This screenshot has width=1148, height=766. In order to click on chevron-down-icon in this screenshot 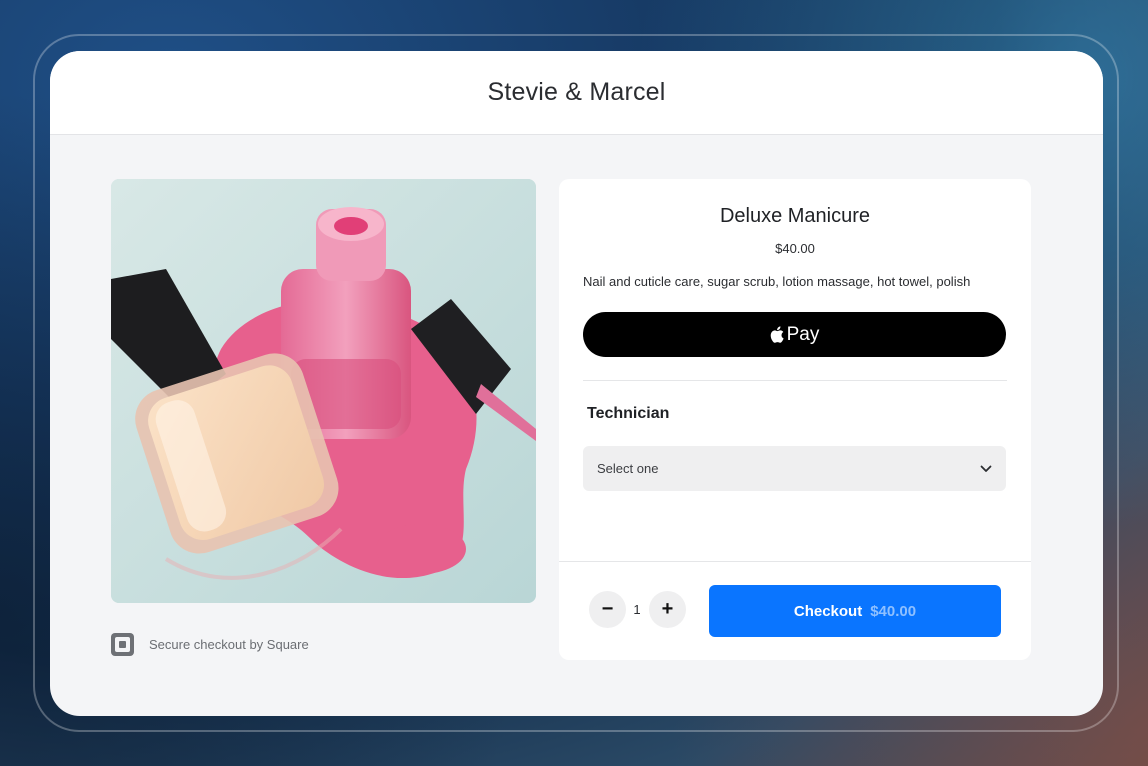, I will do `click(986, 468)`.